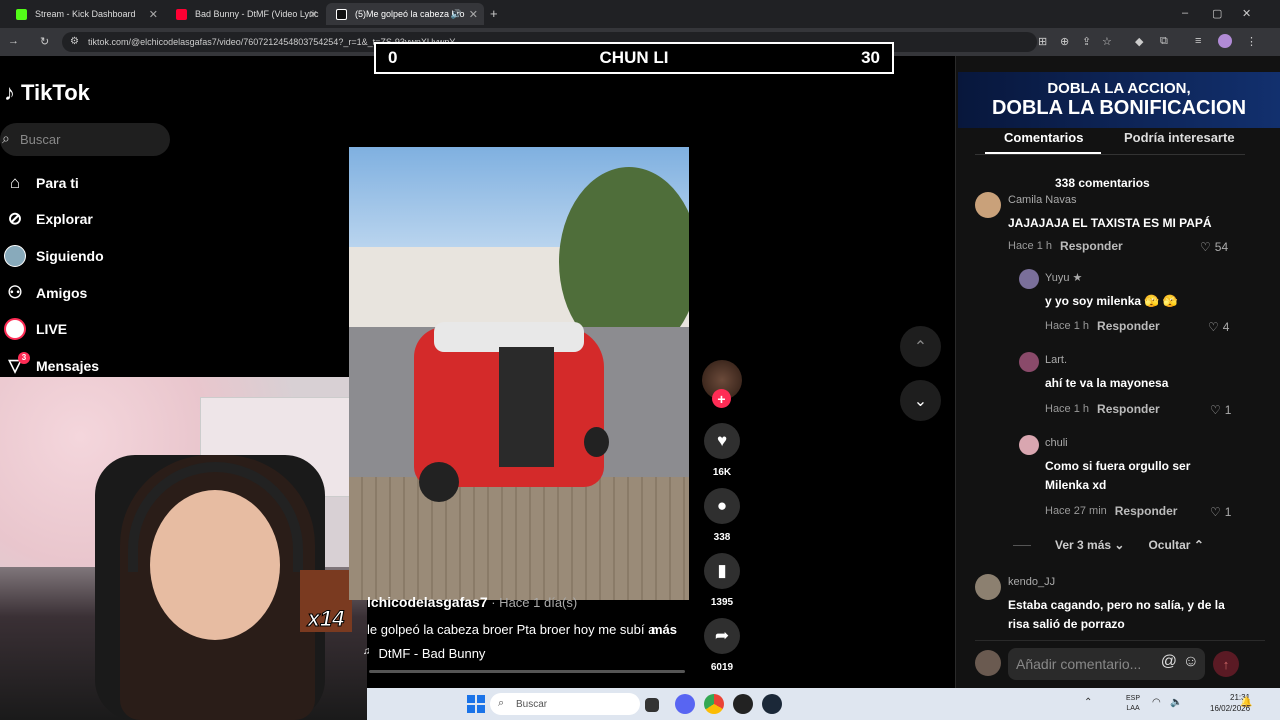  What do you see at coordinates (714, 704) in the screenshot?
I see `chrome-icon` at bounding box center [714, 704].